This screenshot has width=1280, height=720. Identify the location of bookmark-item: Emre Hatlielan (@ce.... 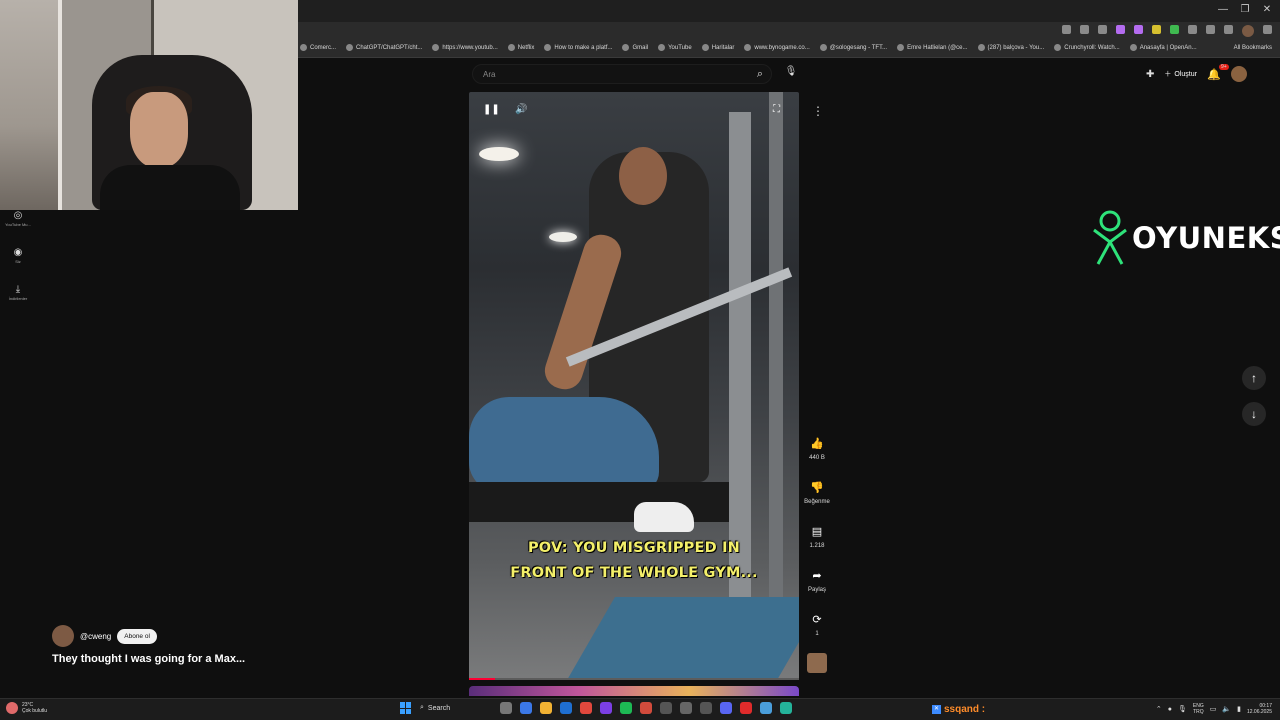
(932, 47).